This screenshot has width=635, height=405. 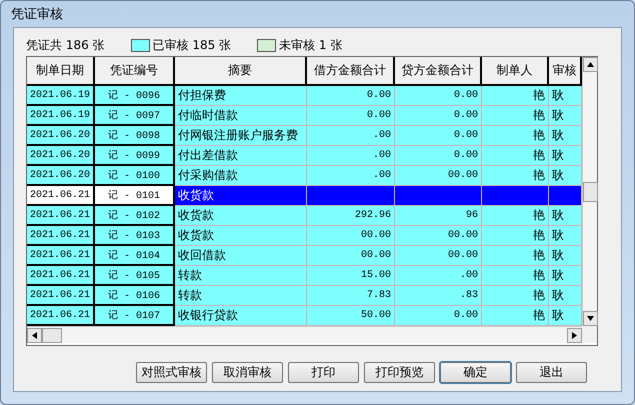 I want to click on column-header: 摘要, so click(x=241, y=70).